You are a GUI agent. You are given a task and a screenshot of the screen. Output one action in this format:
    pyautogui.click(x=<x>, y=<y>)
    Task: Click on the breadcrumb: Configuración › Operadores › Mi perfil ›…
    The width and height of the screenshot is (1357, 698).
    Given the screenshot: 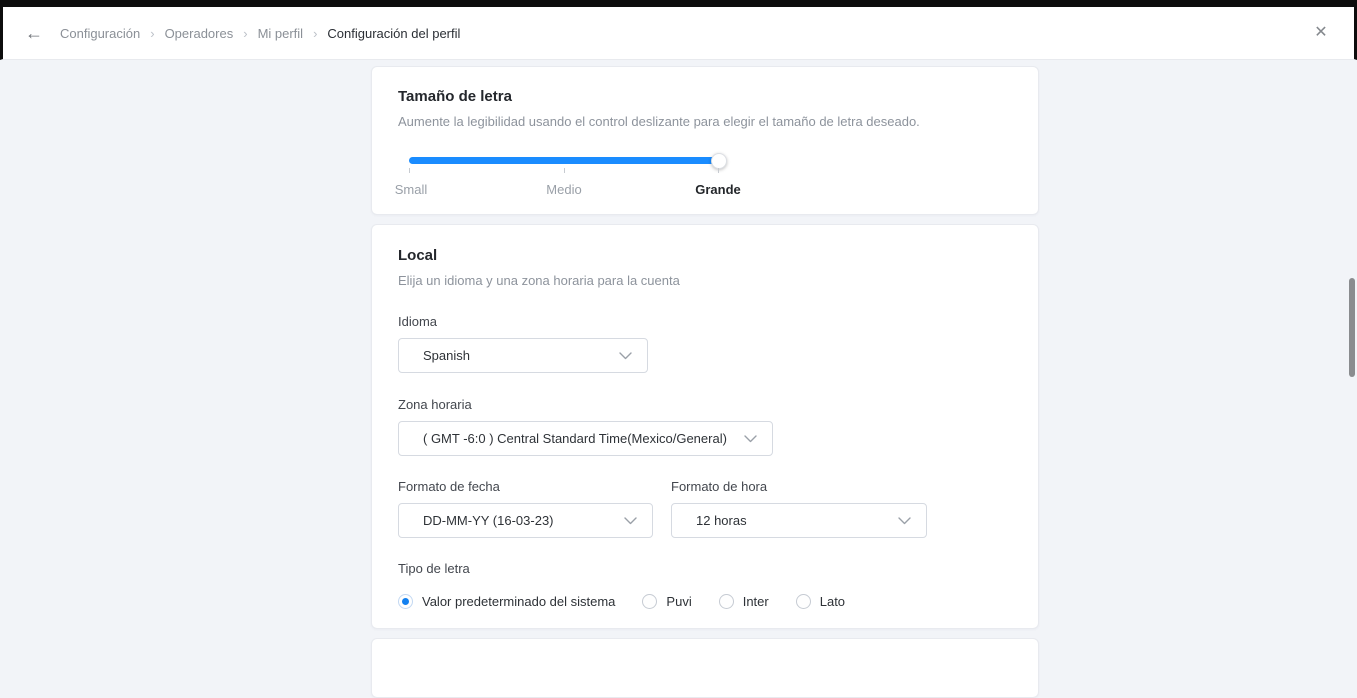 What is the action you would take?
    pyautogui.click(x=260, y=33)
    